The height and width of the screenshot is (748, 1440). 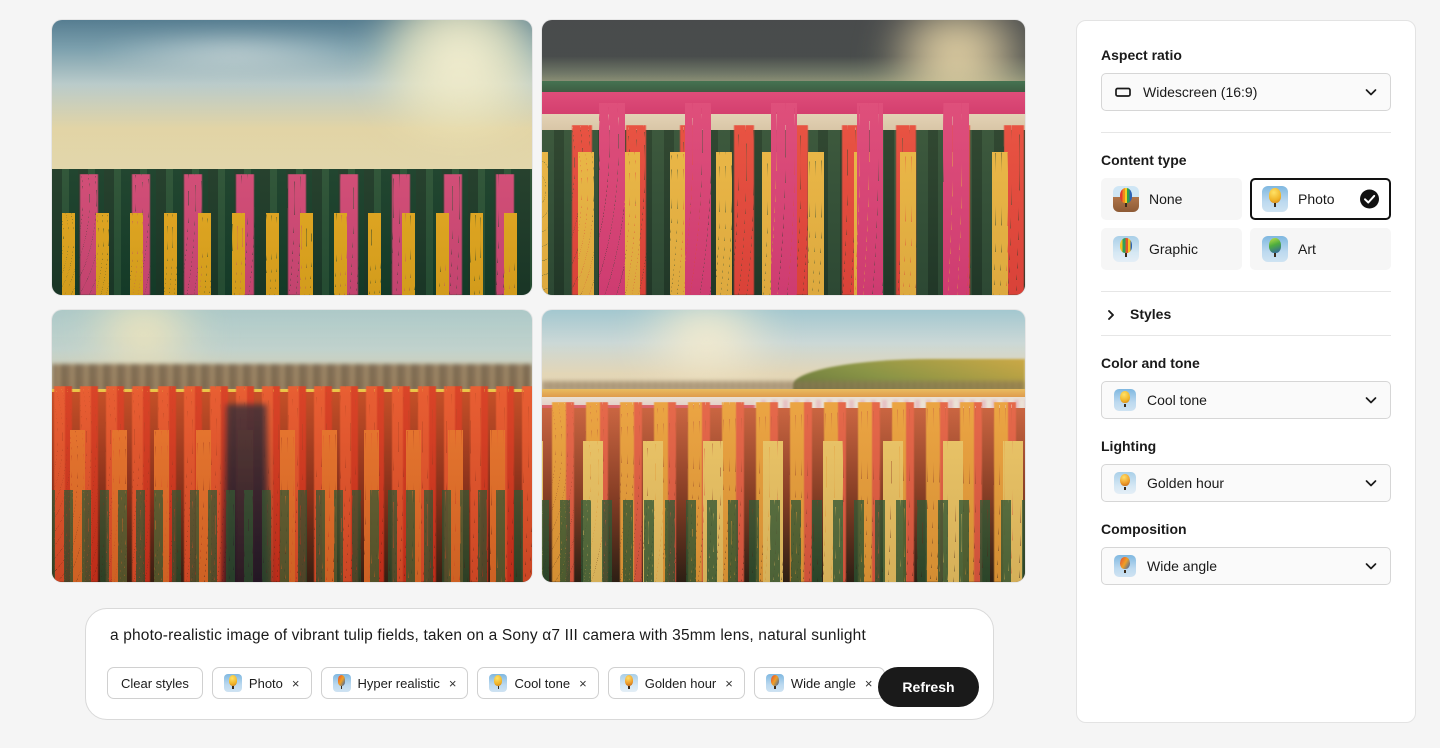 I want to click on color-and-tone-group: Color and tone Cool tone, so click(x=1246, y=387).